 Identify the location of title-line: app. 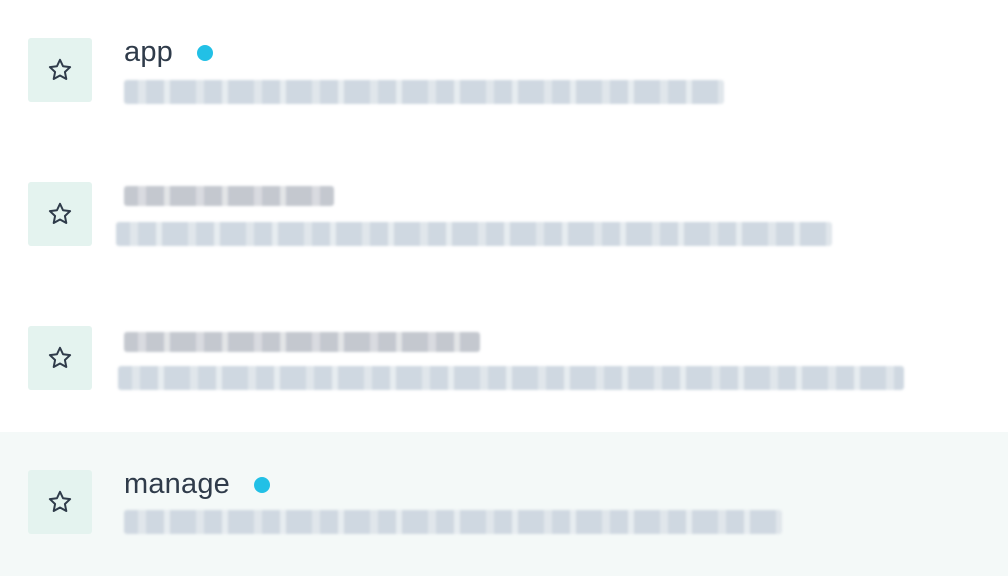
(168, 52).